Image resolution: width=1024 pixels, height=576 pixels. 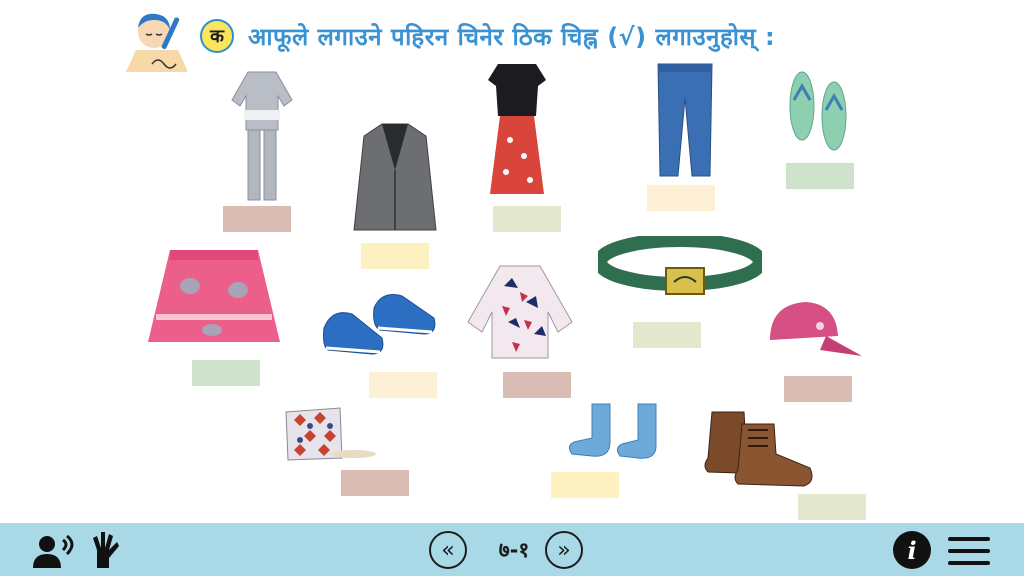 What do you see at coordinates (564, 550) in the screenshot?
I see `next-page-button: »` at bounding box center [564, 550].